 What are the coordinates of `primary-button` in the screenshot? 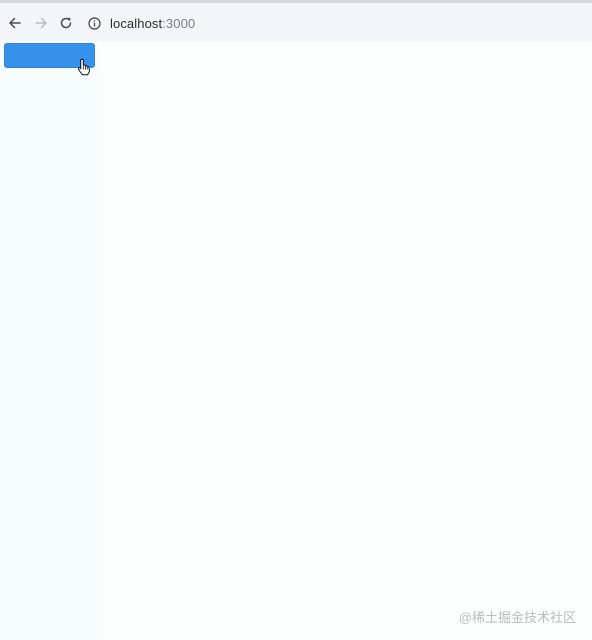 It's located at (49, 55).